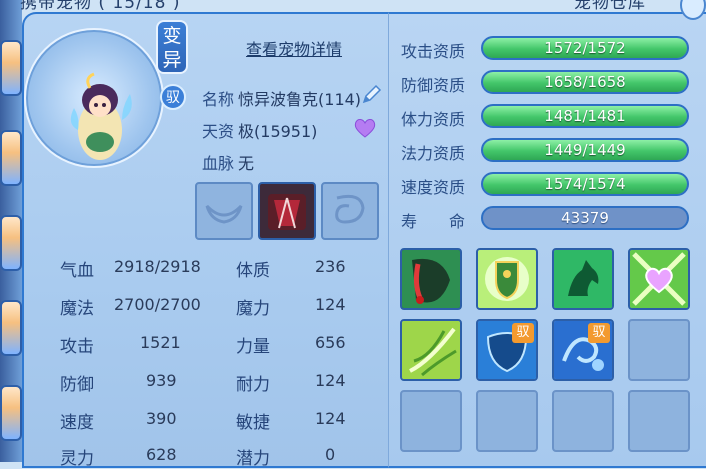 The height and width of the screenshot is (469, 706). What do you see at coordinates (300, 99) in the screenshot?
I see `pet-name-value: 惊异波鲁克(114)` at bounding box center [300, 99].